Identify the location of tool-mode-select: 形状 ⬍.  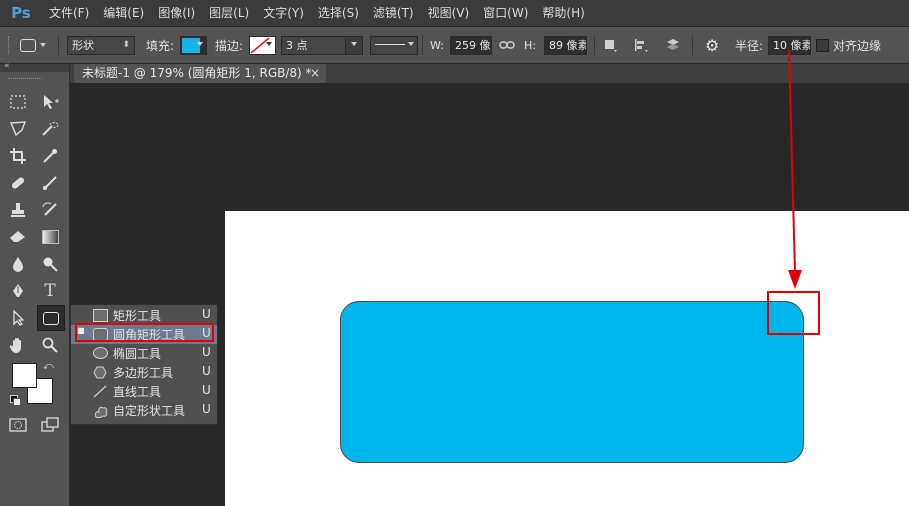
(101, 45).